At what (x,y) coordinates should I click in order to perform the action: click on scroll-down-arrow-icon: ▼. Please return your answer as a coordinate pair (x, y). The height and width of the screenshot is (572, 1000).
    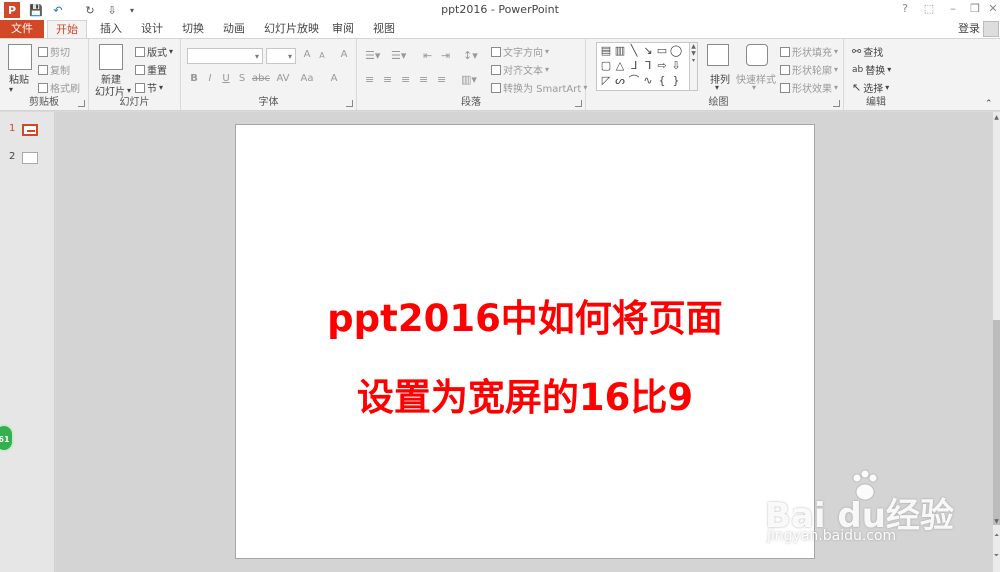
    Looking at the image, I should click on (996, 521).